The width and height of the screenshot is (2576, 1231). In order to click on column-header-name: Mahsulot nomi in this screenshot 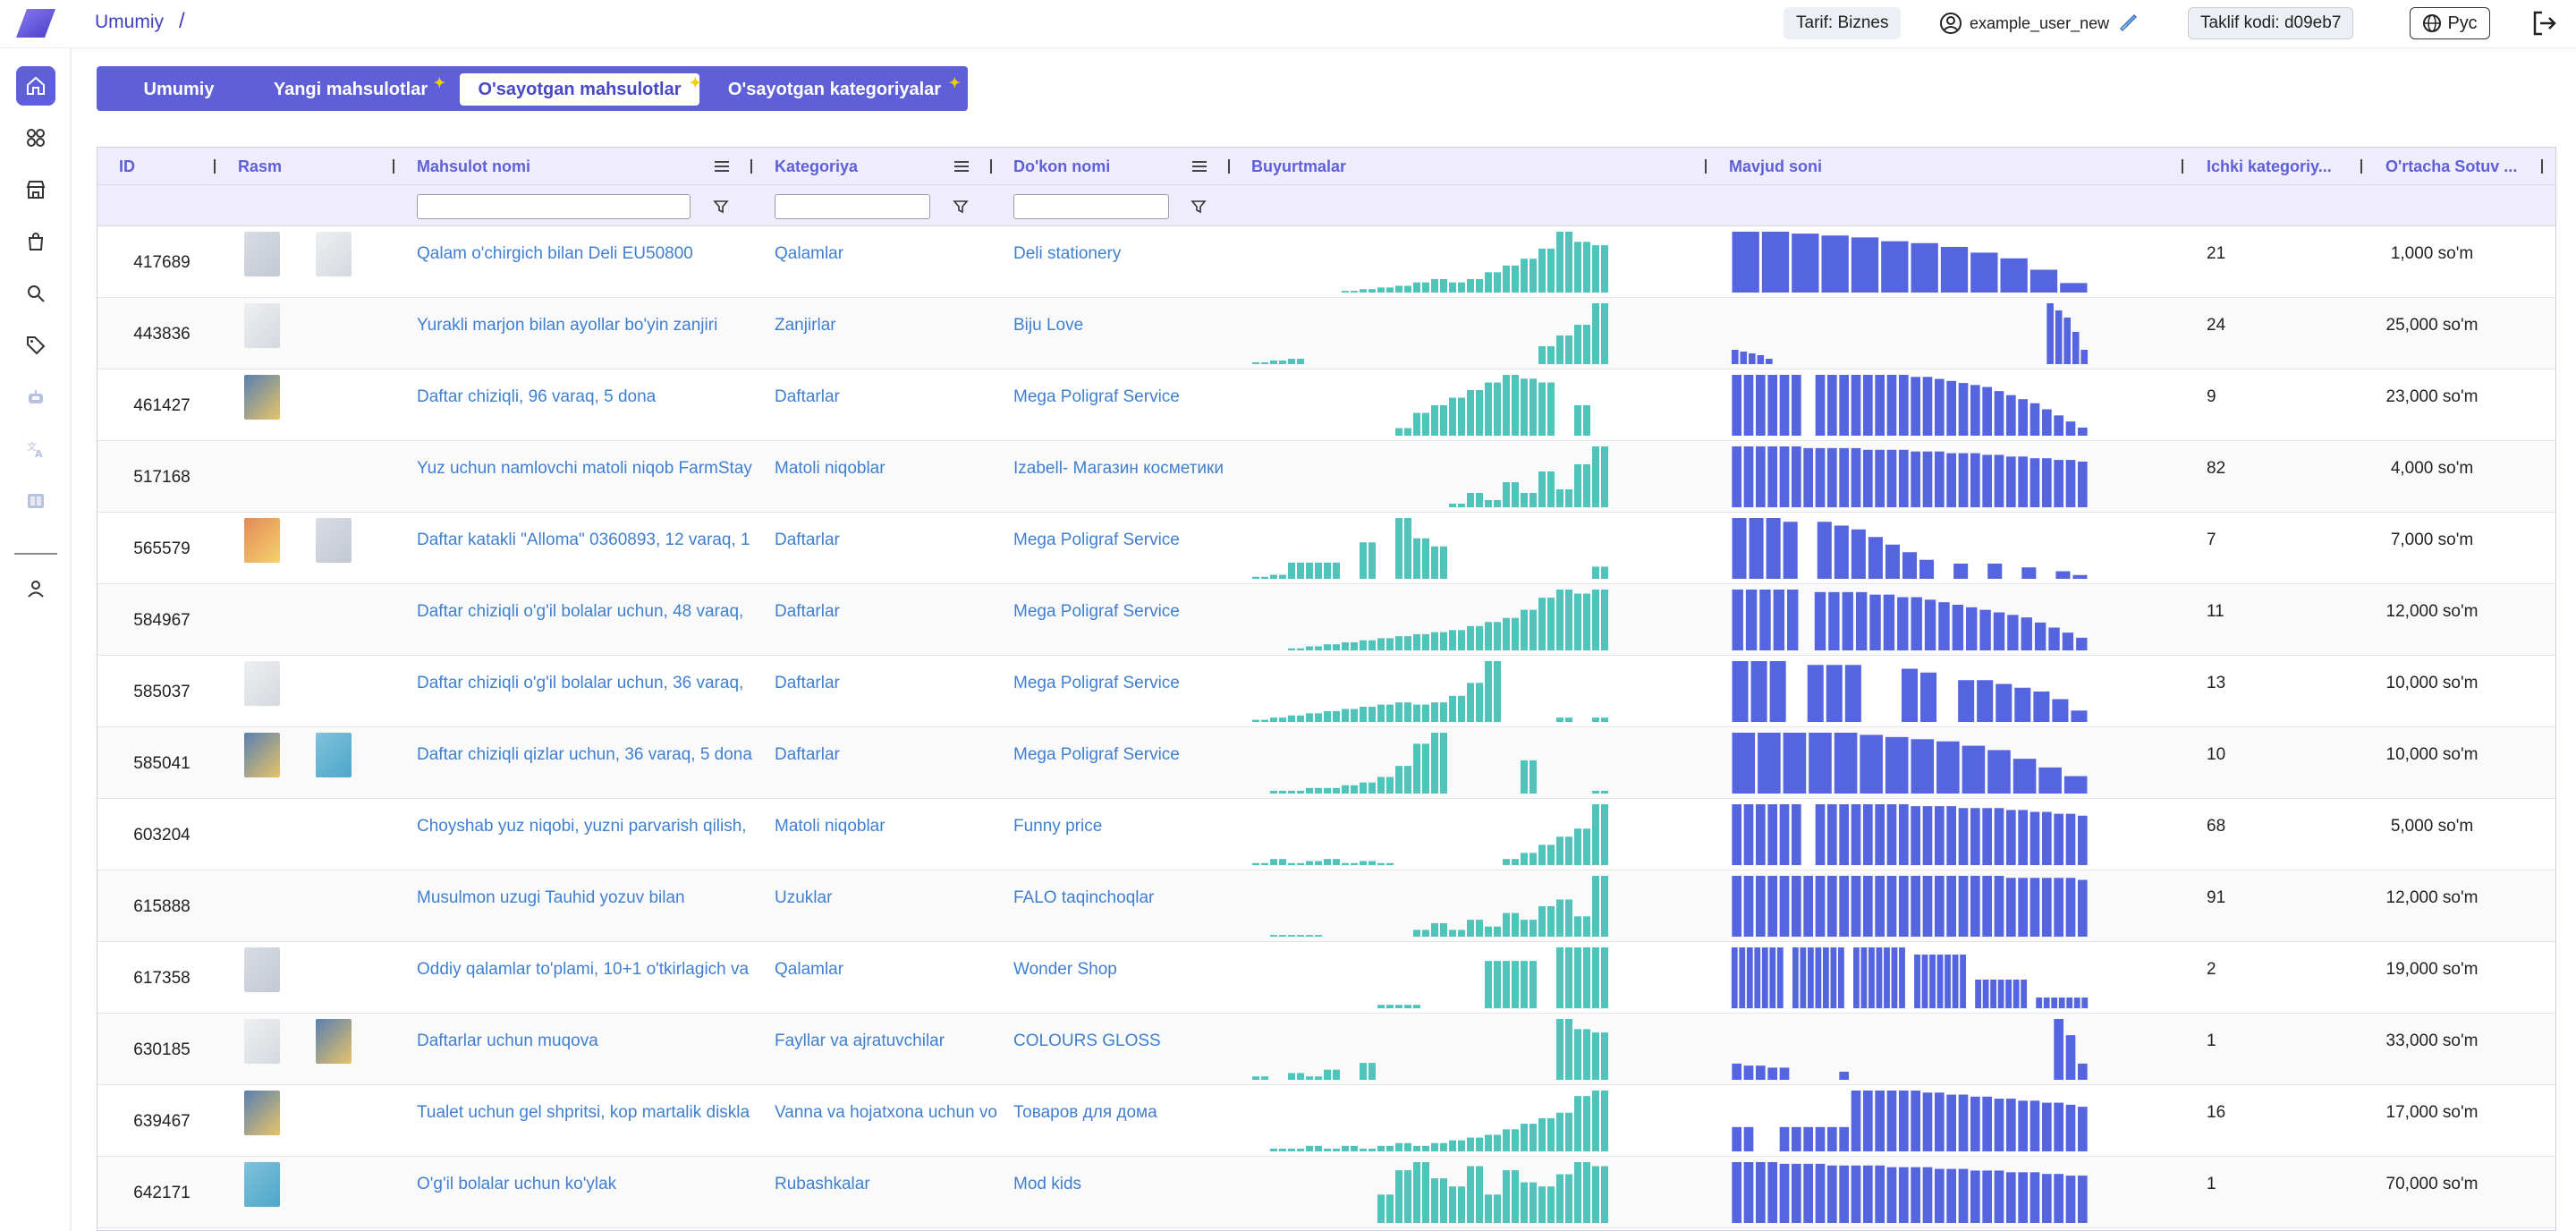, I will do `click(551, 166)`.